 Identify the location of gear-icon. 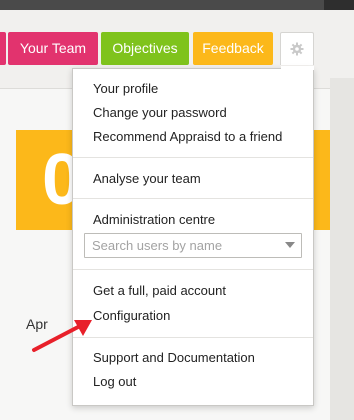
(297, 49).